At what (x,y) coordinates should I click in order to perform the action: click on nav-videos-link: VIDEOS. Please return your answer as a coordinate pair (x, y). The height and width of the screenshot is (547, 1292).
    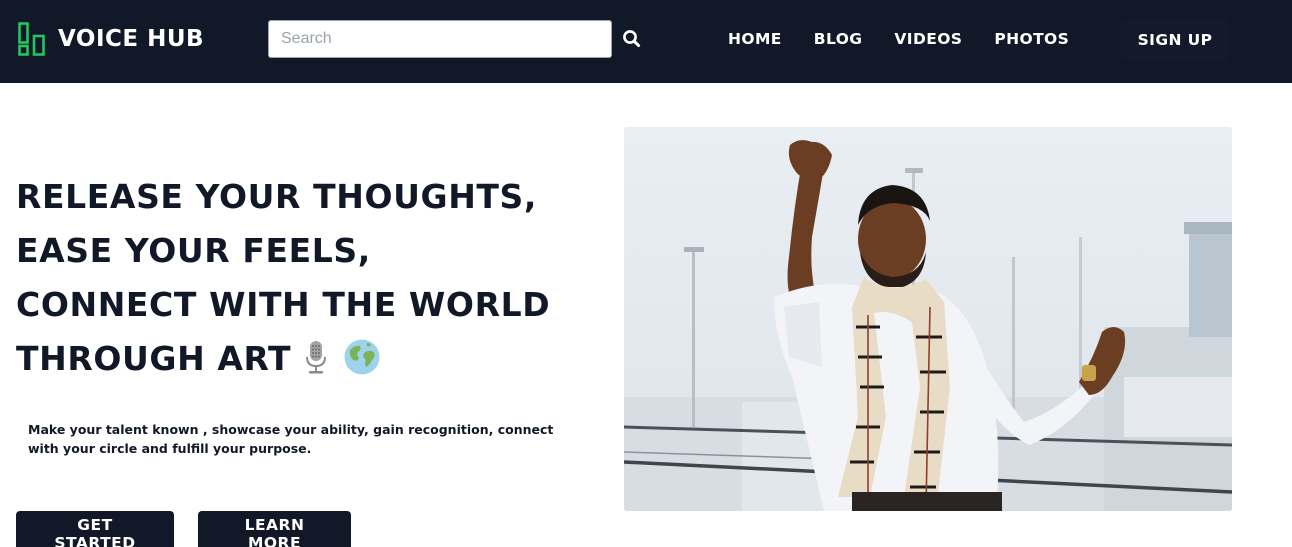
    Looking at the image, I should click on (928, 39).